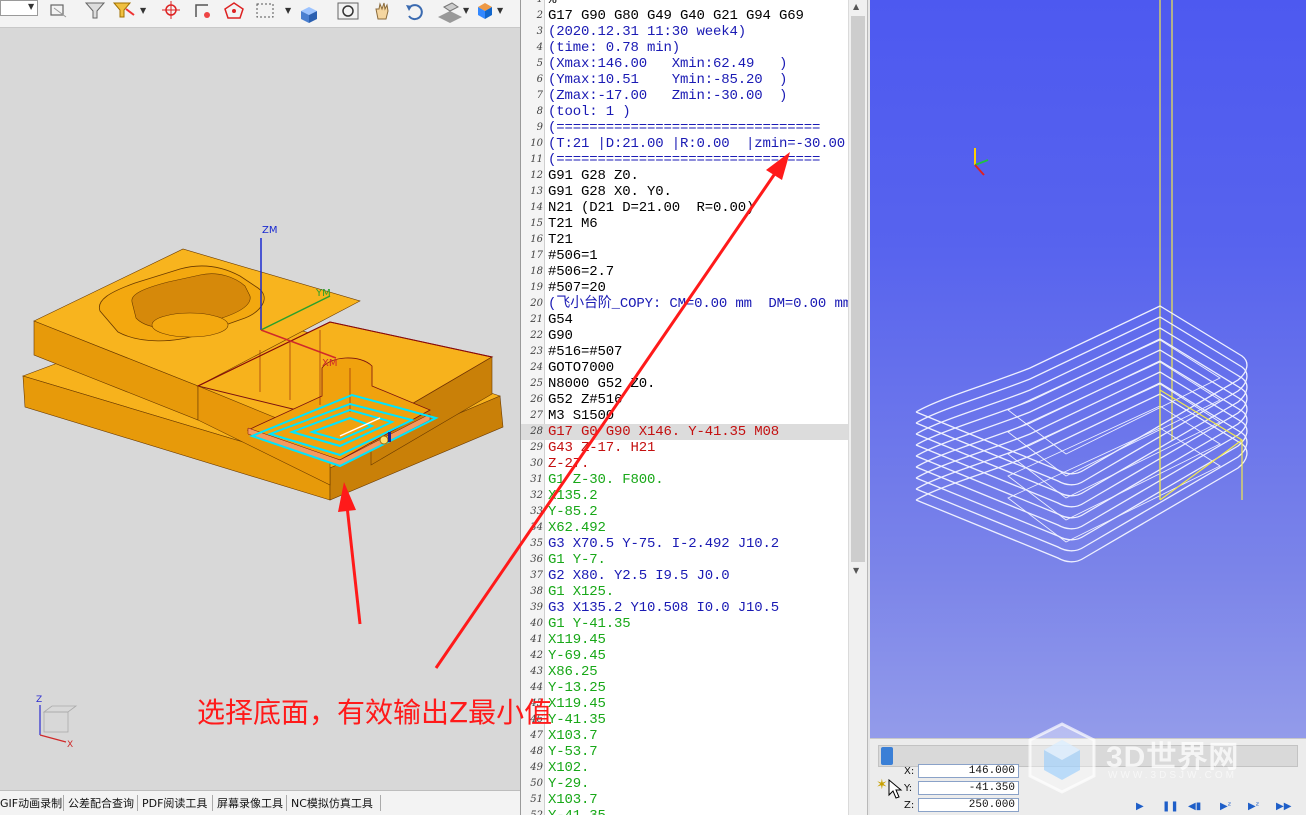 Image resolution: width=1306 pixels, height=815 pixels. I want to click on code-line: 12 G91 G28 Z0., so click(685, 176).